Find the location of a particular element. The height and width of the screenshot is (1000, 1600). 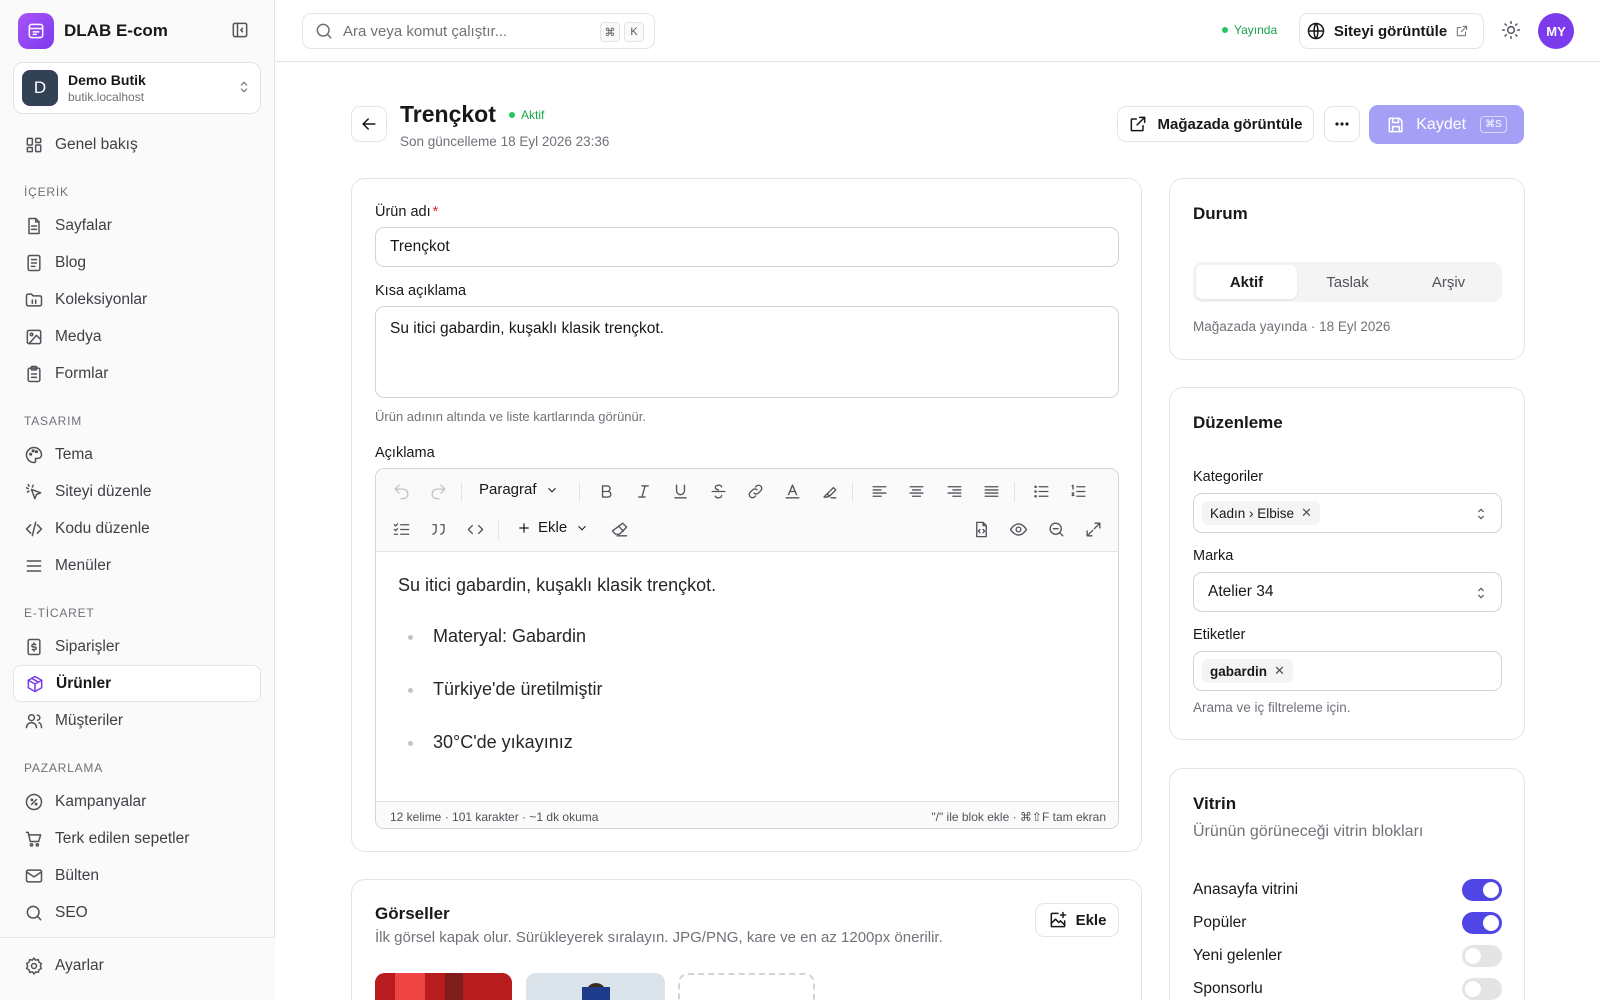

align-left-icon is located at coordinates (879, 491).